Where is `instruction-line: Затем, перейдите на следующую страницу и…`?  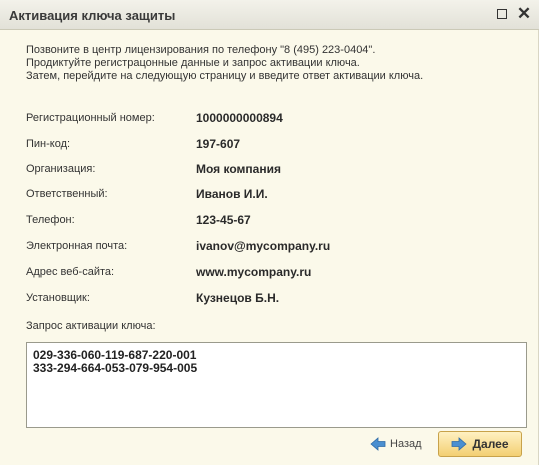
instruction-line: Затем, перейдите на следующую страницу и… is located at coordinates (225, 76).